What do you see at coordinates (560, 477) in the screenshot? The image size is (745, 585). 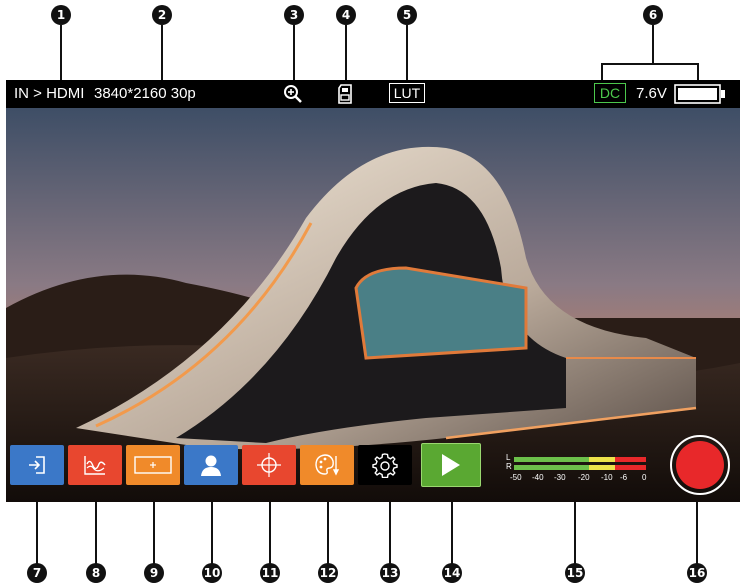 I see `audio-scale-label: -30` at bounding box center [560, 477].